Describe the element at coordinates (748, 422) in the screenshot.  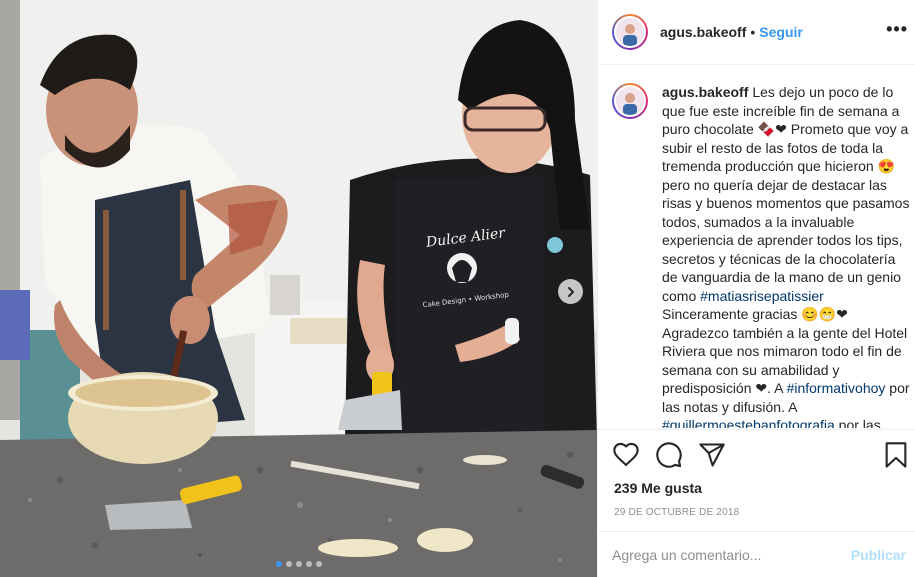
I see `hashtag-link: #guillermoestebanfotografia` at that location.